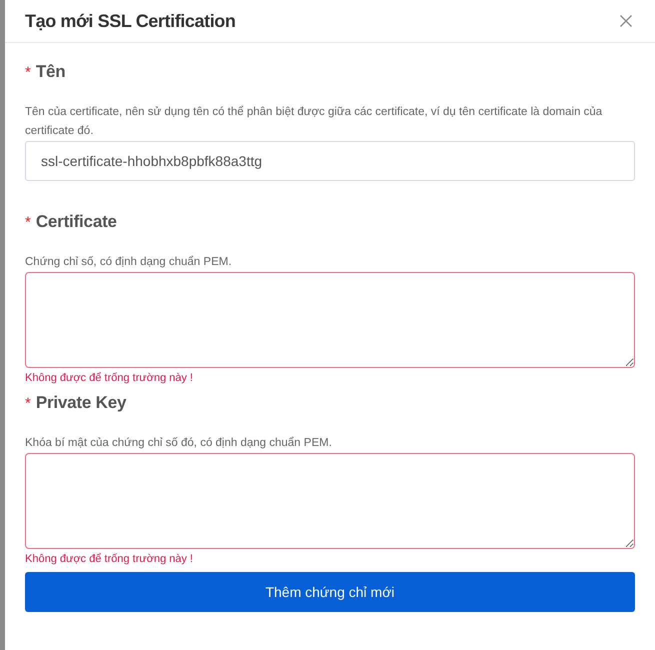  I want to click on field-label: Tên, so click(51, 72).